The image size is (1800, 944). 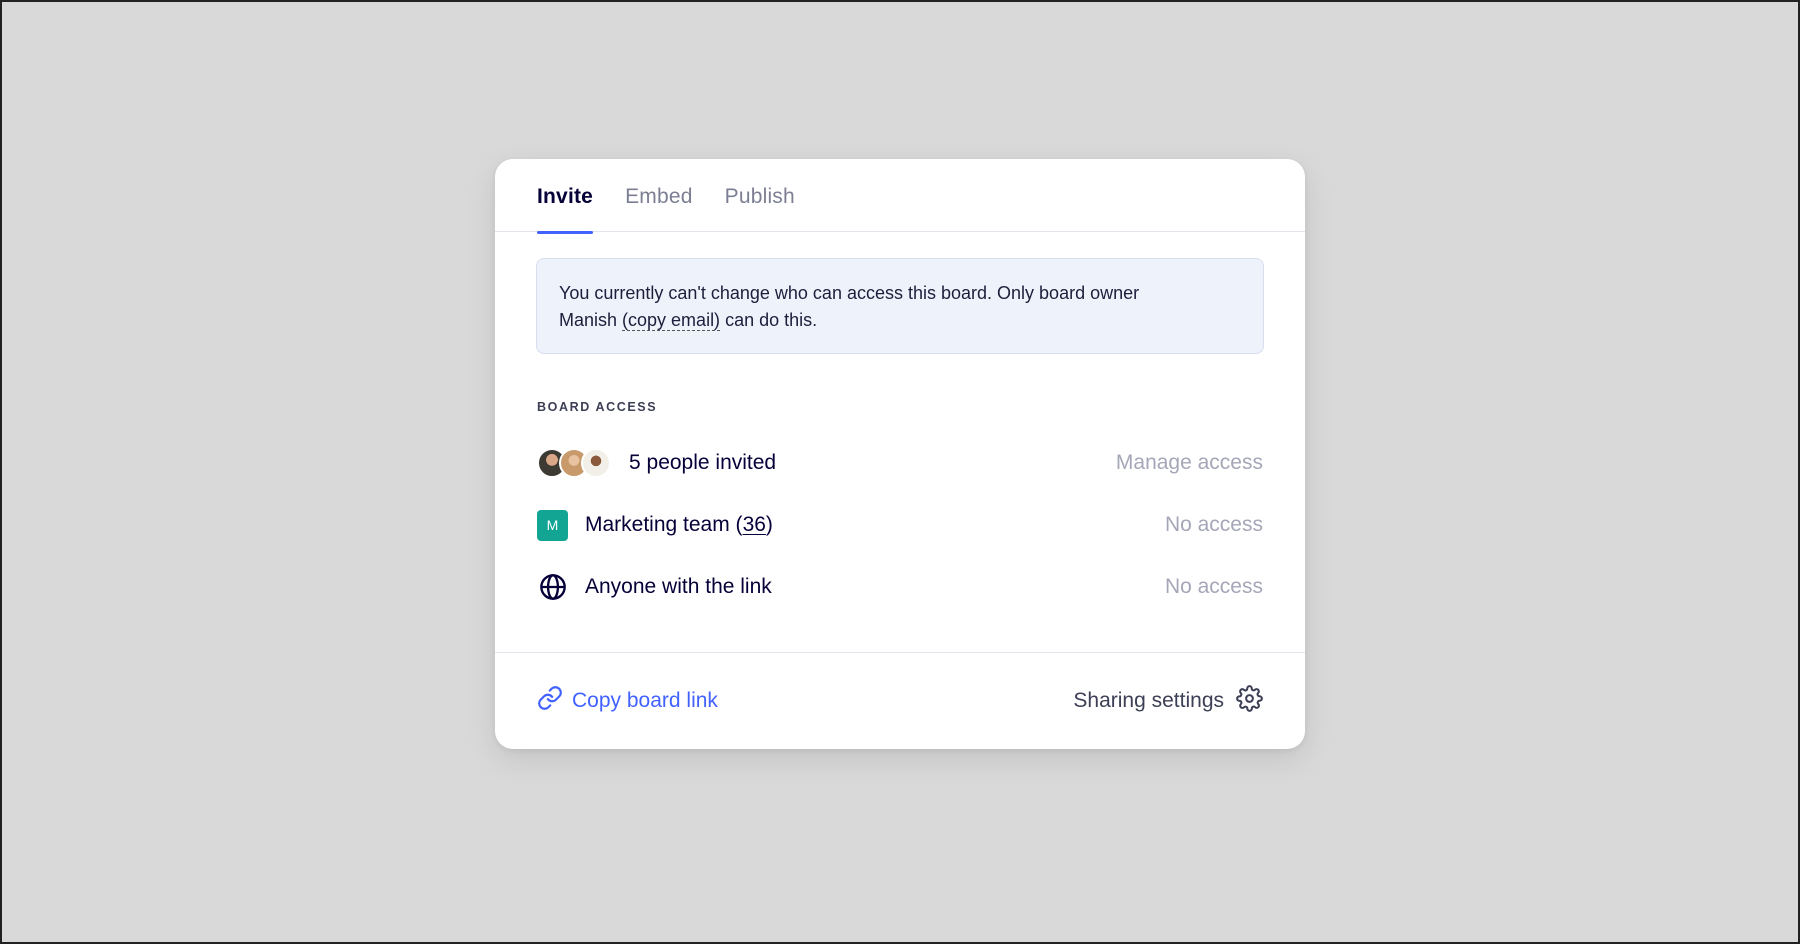 I want to click on team-name-prefix: Marketing team (, so click(x=664, y=524).